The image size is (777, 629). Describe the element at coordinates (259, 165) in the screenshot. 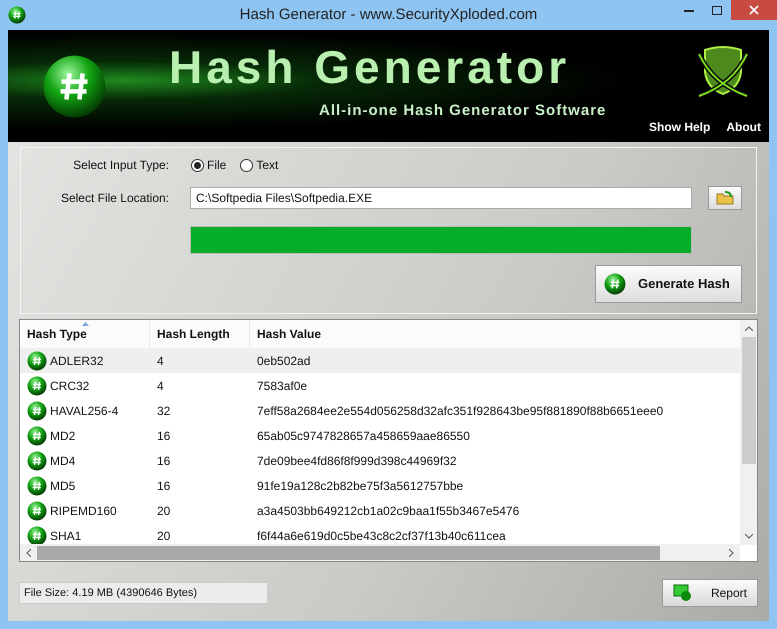

I see `radio-option: Text` at that location.